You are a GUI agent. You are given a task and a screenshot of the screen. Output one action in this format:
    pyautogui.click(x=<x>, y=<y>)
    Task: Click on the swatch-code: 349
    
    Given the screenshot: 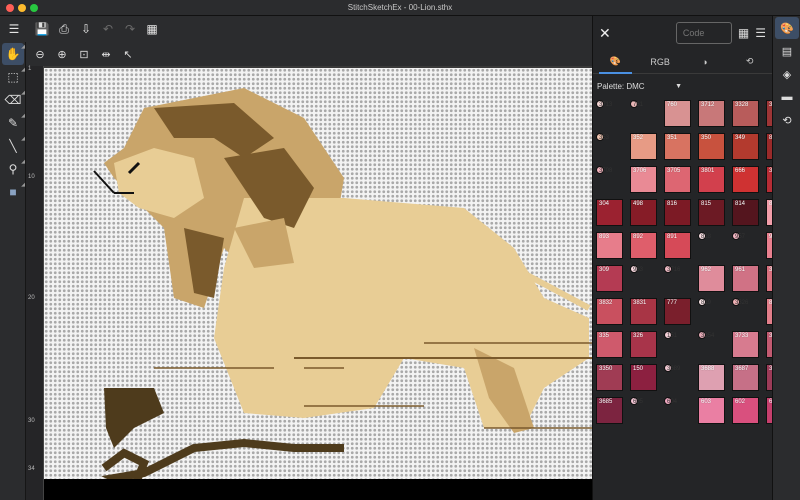 What is the action you would take?
    pyautogui.click(x=740, y=138)
    